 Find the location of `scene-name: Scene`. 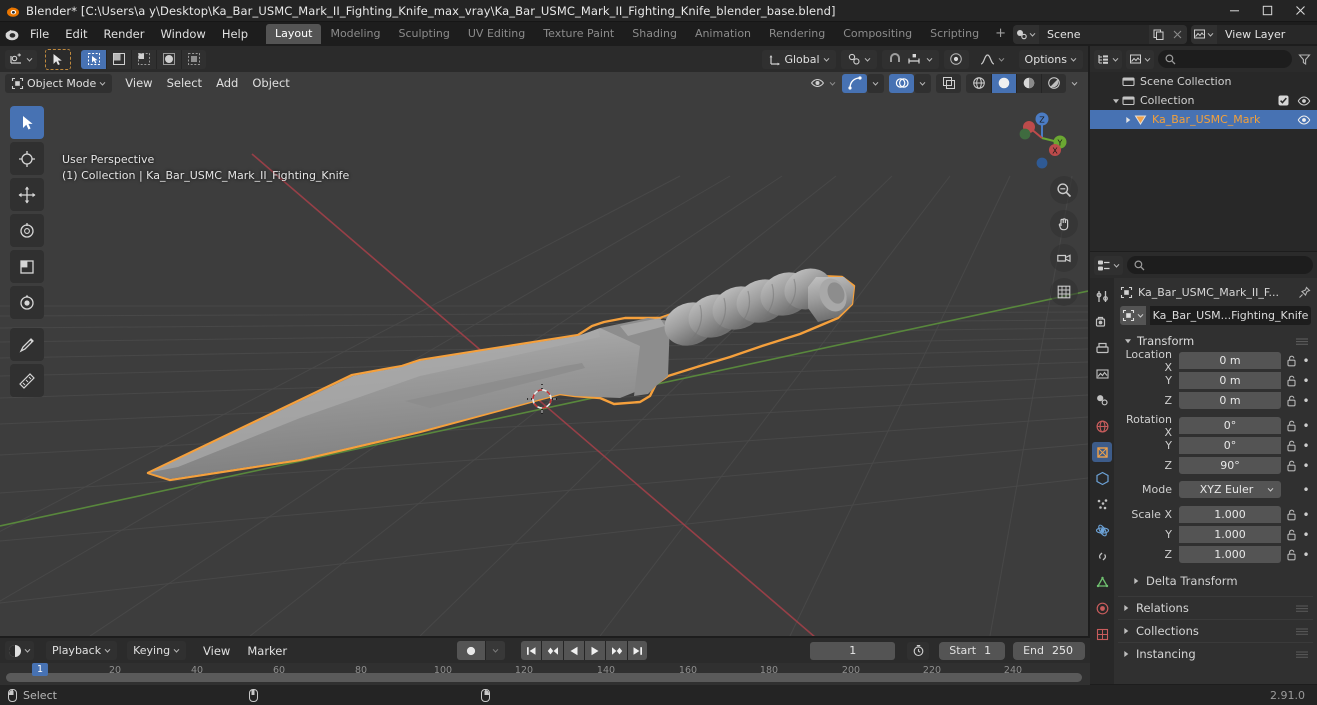

scene-name: Scene is located at coordinates (1093, 34).